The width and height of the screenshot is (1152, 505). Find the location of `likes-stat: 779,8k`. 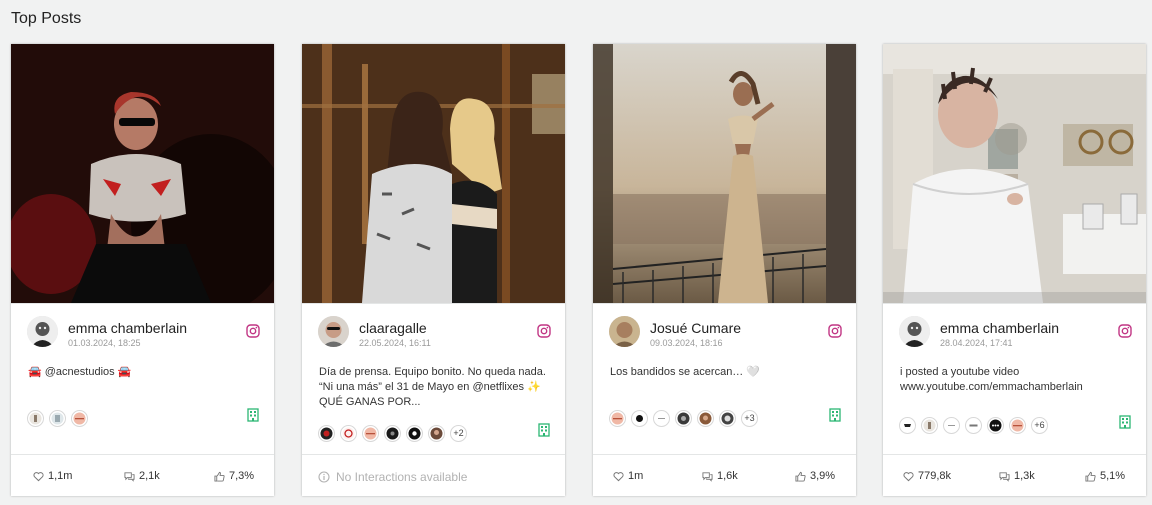

likes-stat: 779,8k is located at coordinates (927, 476).